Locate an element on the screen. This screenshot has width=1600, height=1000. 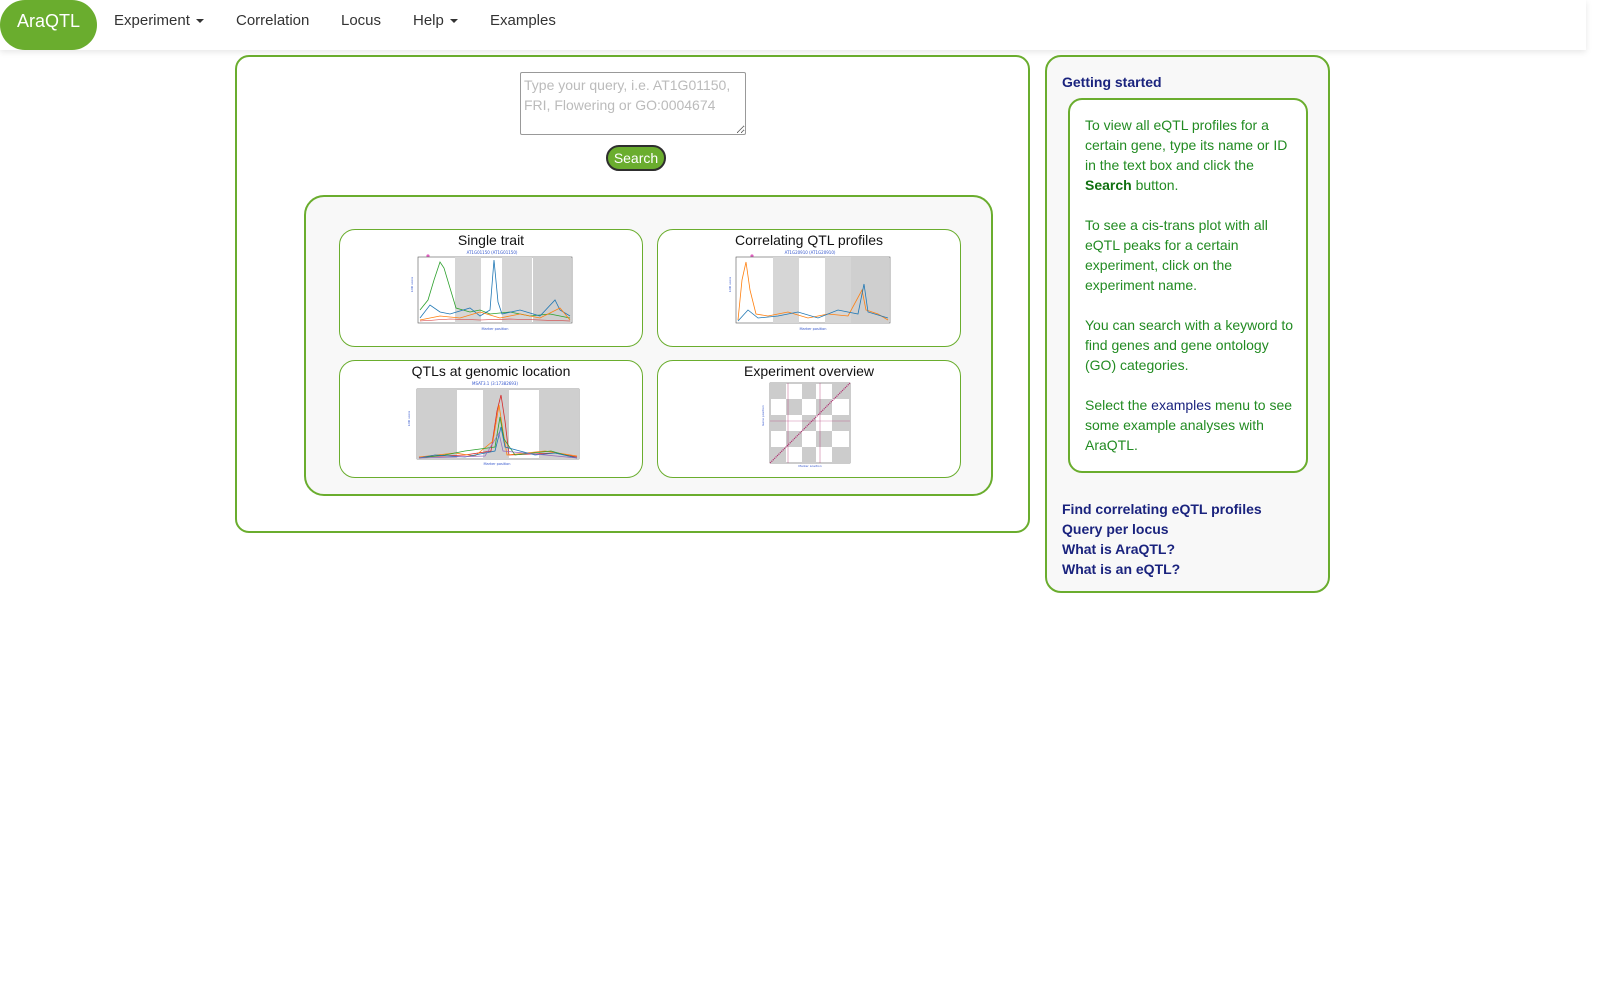
card-title: QTLs at genomic location is located at coordinates (491, 371).